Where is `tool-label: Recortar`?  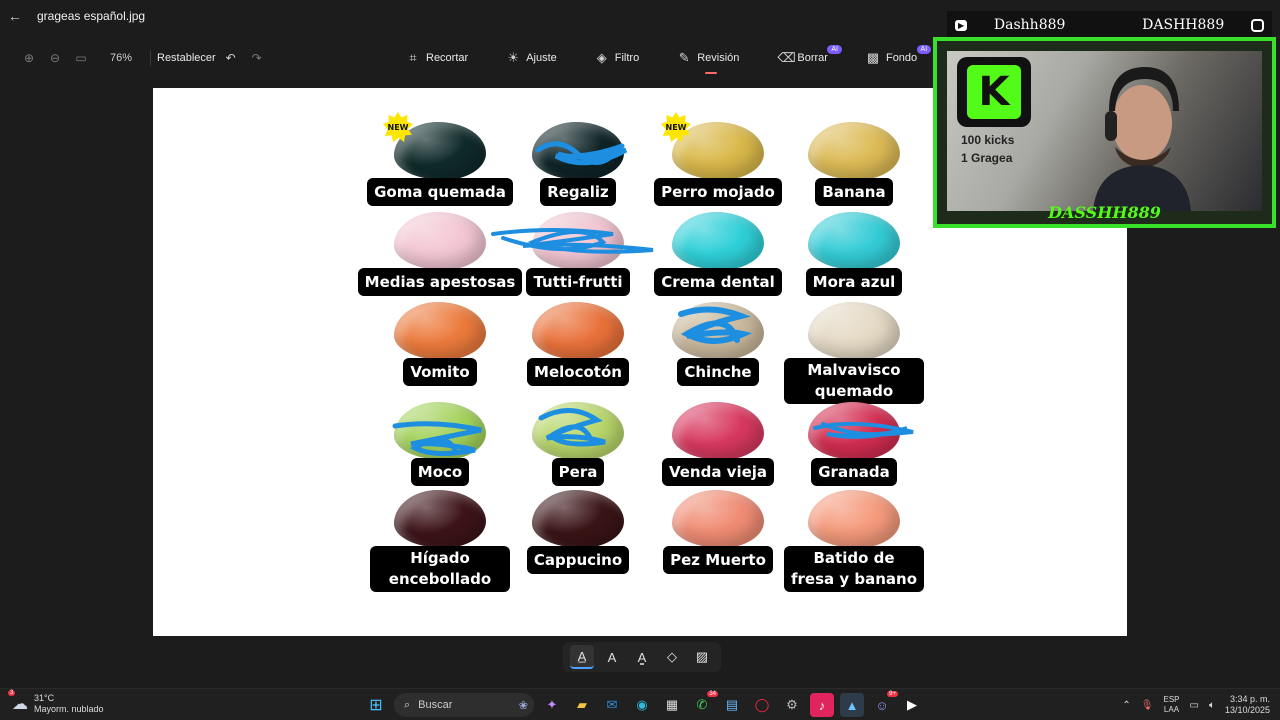
tool-label: Recortar is located at coordinates (447, 58).